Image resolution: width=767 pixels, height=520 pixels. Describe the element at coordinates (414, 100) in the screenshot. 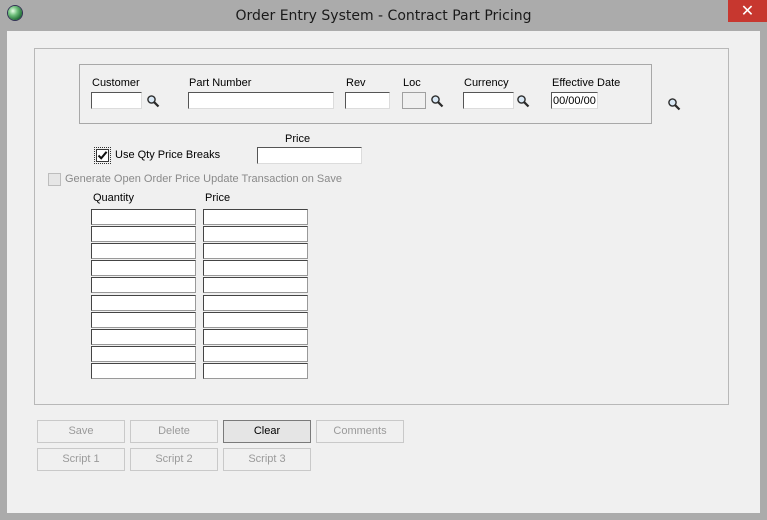

I see `loc-input` at that location.